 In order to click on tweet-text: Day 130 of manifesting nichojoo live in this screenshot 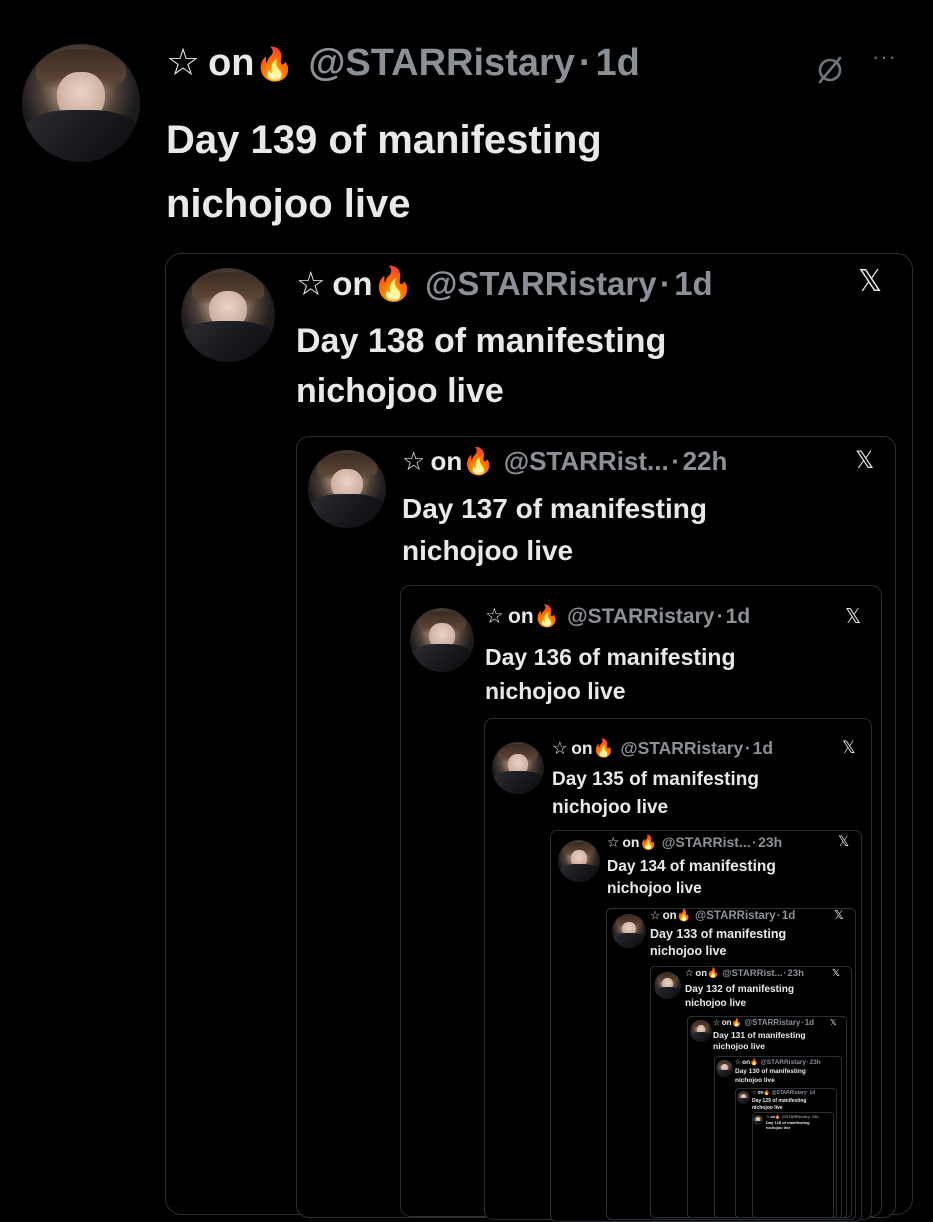, I will do `click(770, 1076)`.